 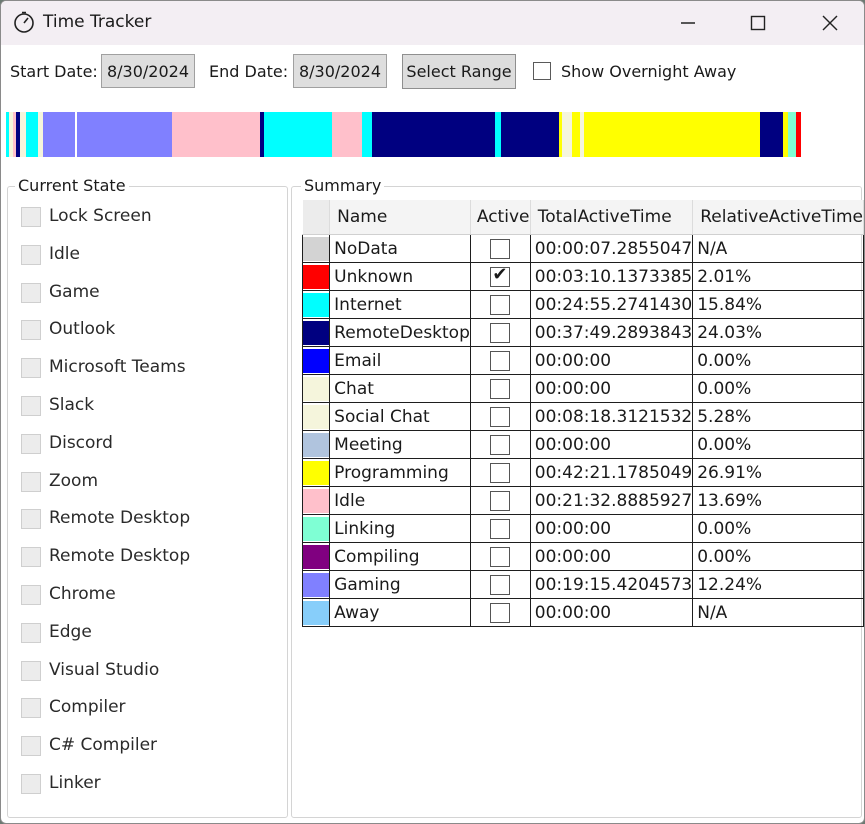 What do you see at coordinates (72, 405) in the screenshot?
I see `state-label: Slack` at bounding box center [72, 405].